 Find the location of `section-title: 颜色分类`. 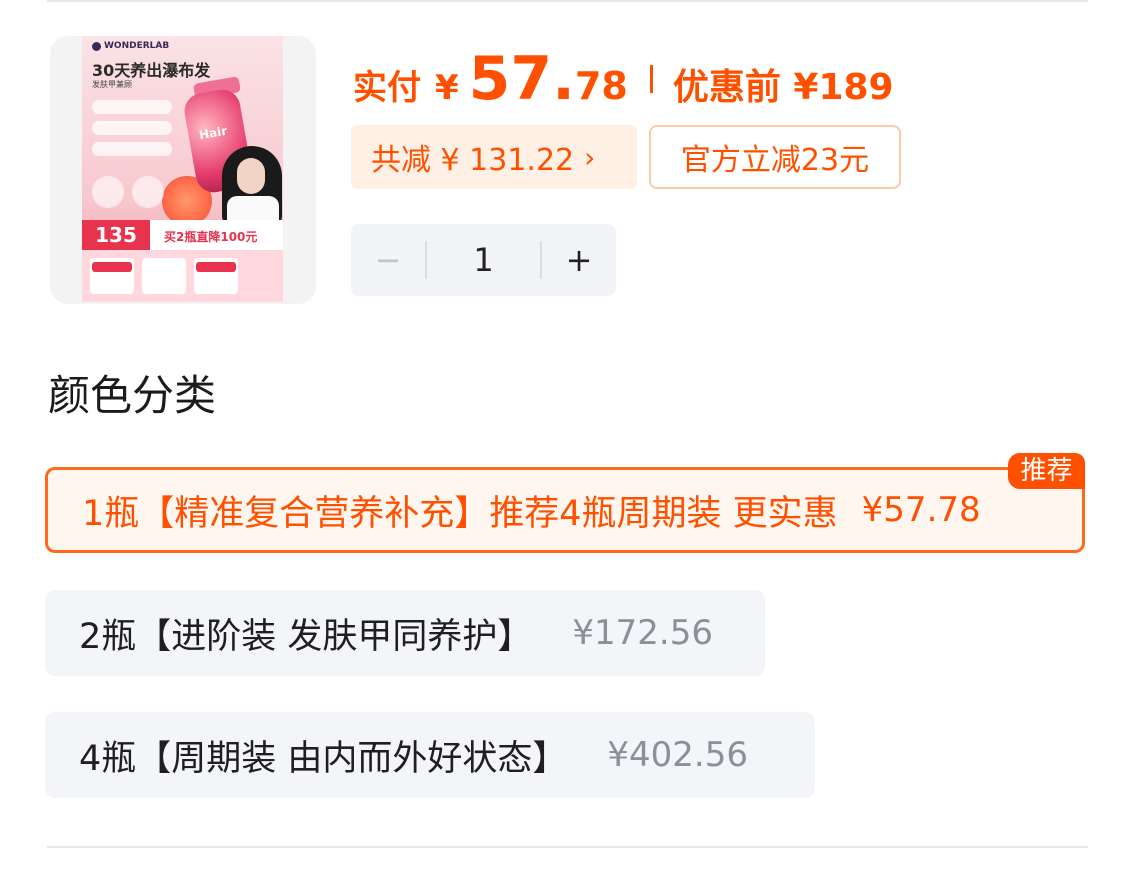

section-title: 颜色分类 is located at coordinates (132, 395).